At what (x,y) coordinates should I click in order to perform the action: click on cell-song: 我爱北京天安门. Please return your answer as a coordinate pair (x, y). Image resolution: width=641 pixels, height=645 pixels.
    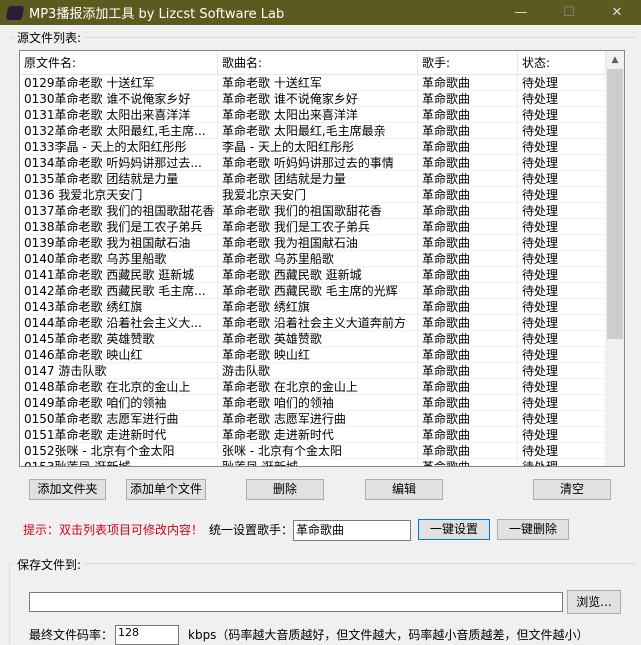
    Looking at the image, I should click on (318, 194).